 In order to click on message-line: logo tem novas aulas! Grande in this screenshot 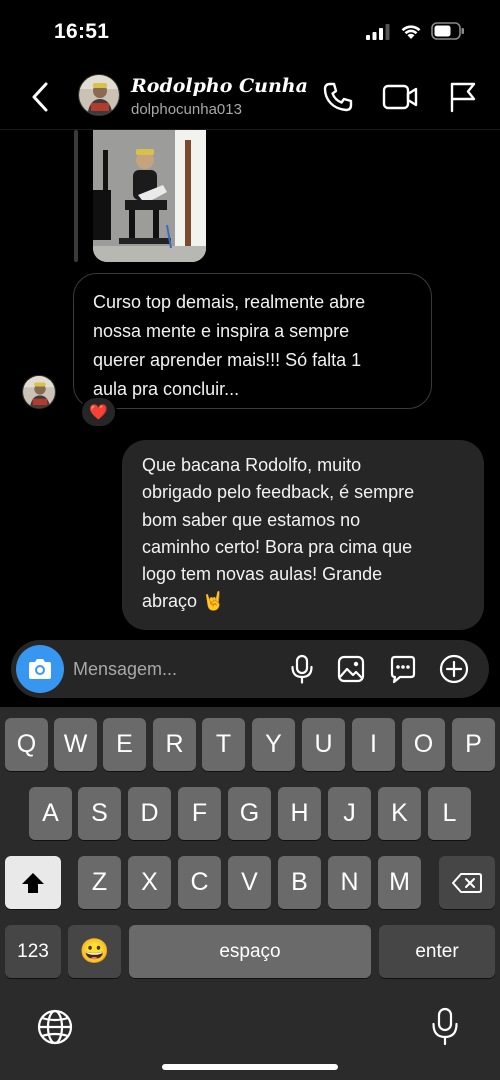, I will do `click(262, 574)`.